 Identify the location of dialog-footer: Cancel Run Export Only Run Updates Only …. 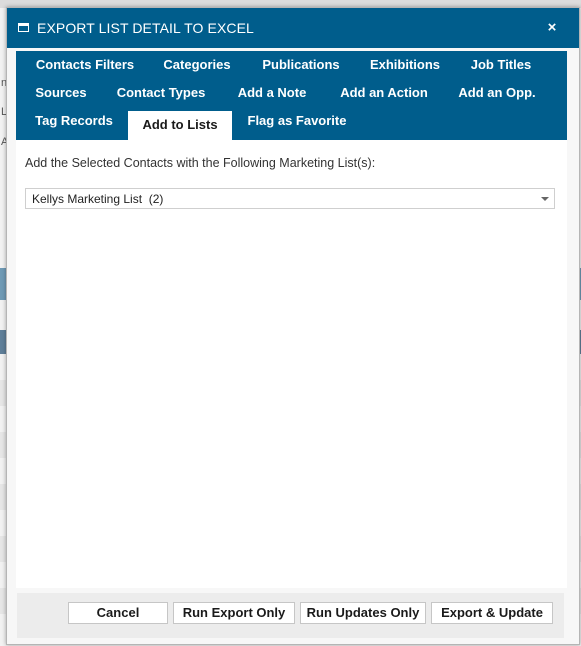
(290, 615).